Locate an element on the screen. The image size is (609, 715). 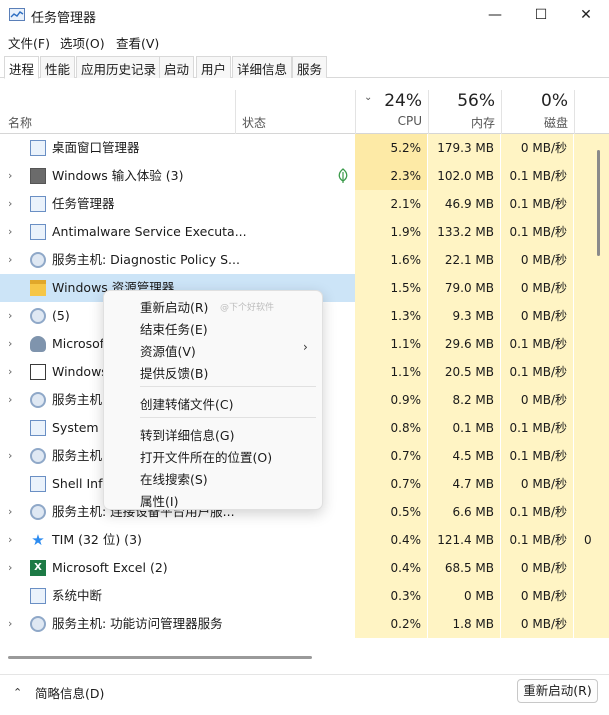
keyboard-icon is located at coordinates (38, 176).